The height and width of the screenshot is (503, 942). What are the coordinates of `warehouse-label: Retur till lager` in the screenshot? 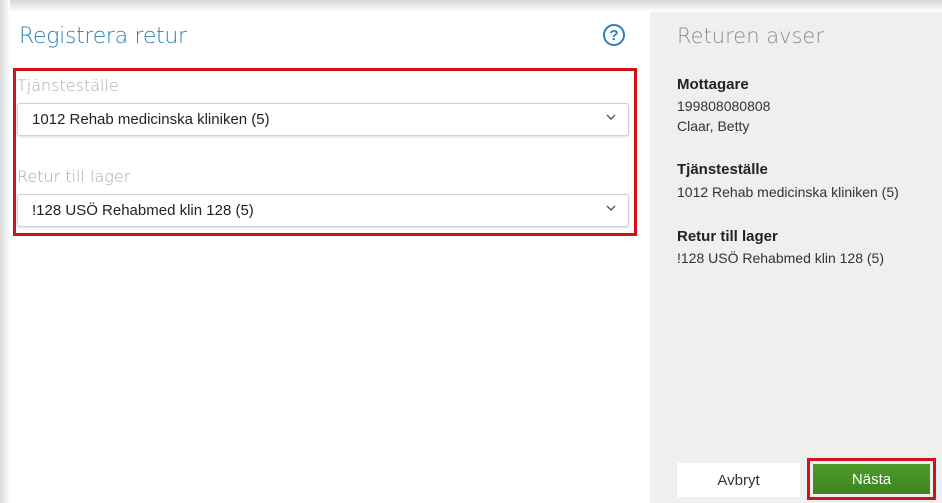 It's located at (74, 176).